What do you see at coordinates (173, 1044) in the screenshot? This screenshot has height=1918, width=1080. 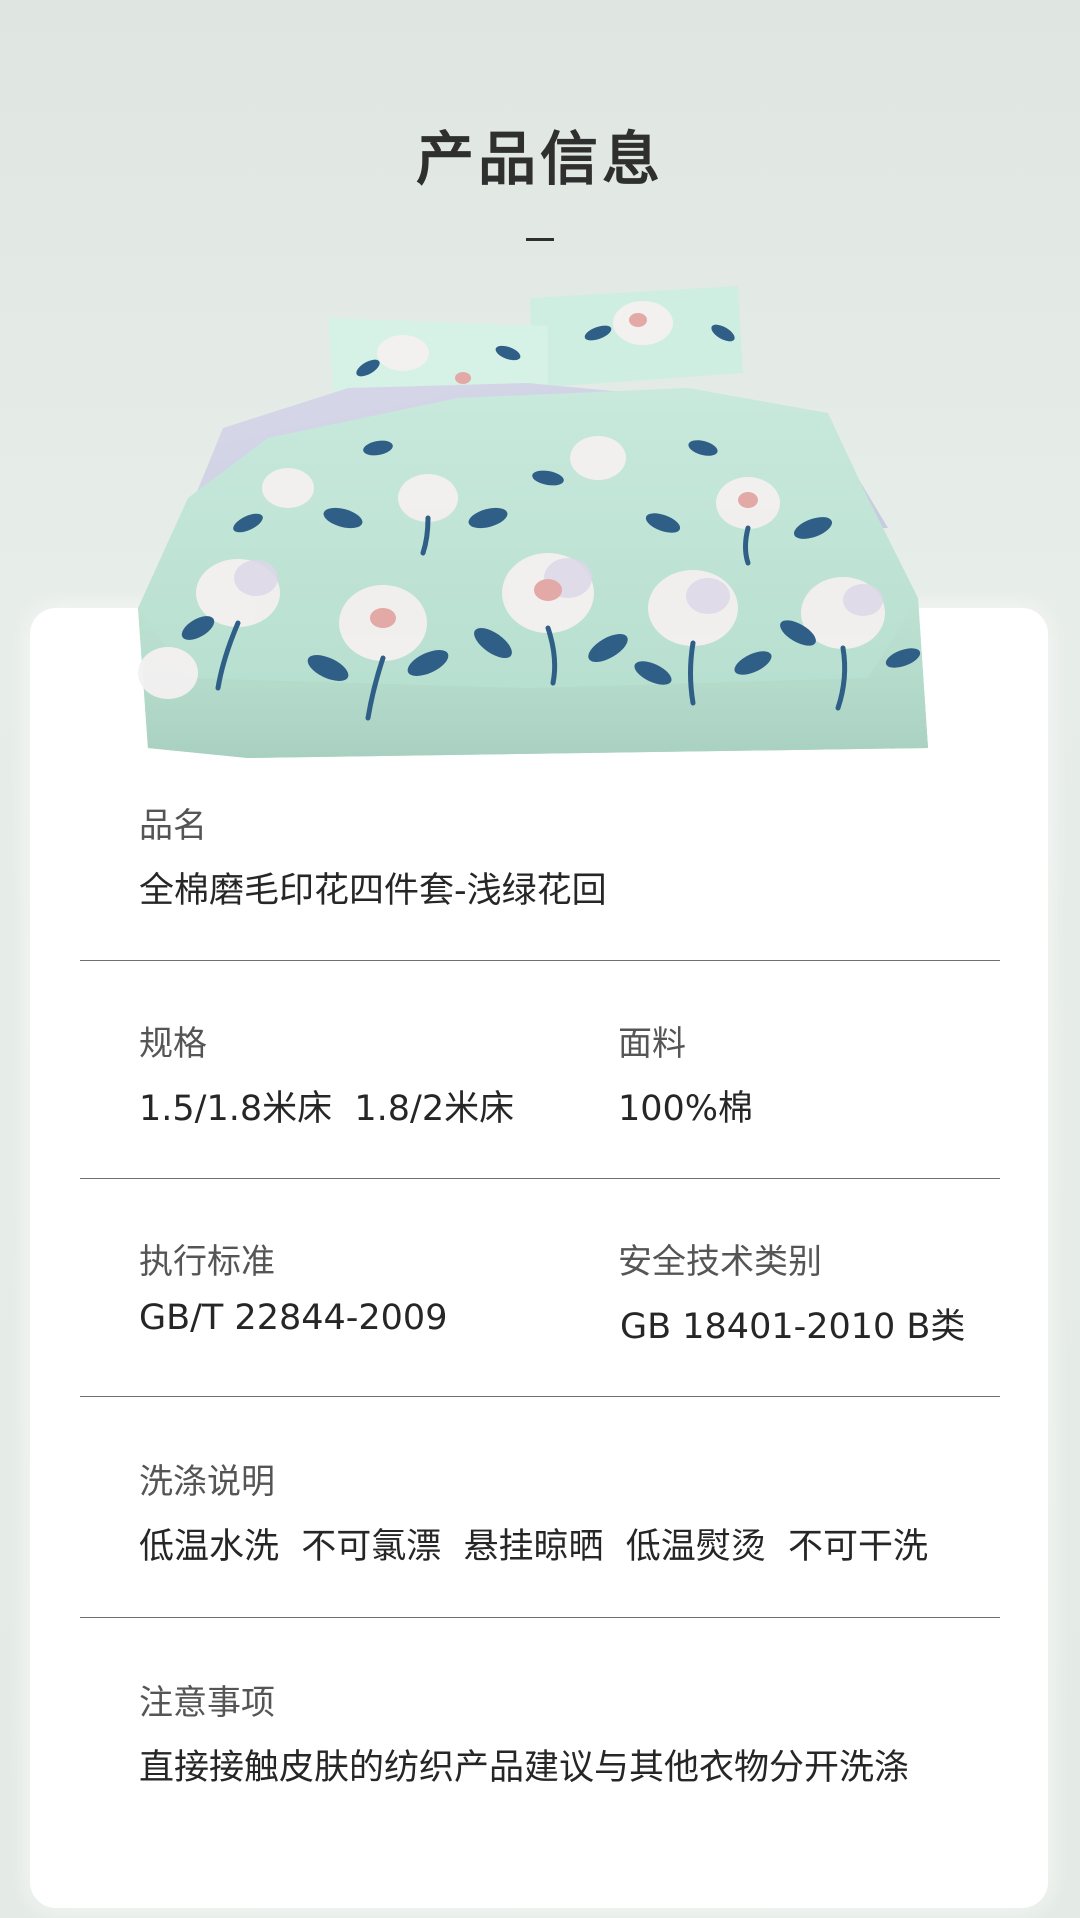 I see `spec-label: 规格` at bounding box center [173, 1044].